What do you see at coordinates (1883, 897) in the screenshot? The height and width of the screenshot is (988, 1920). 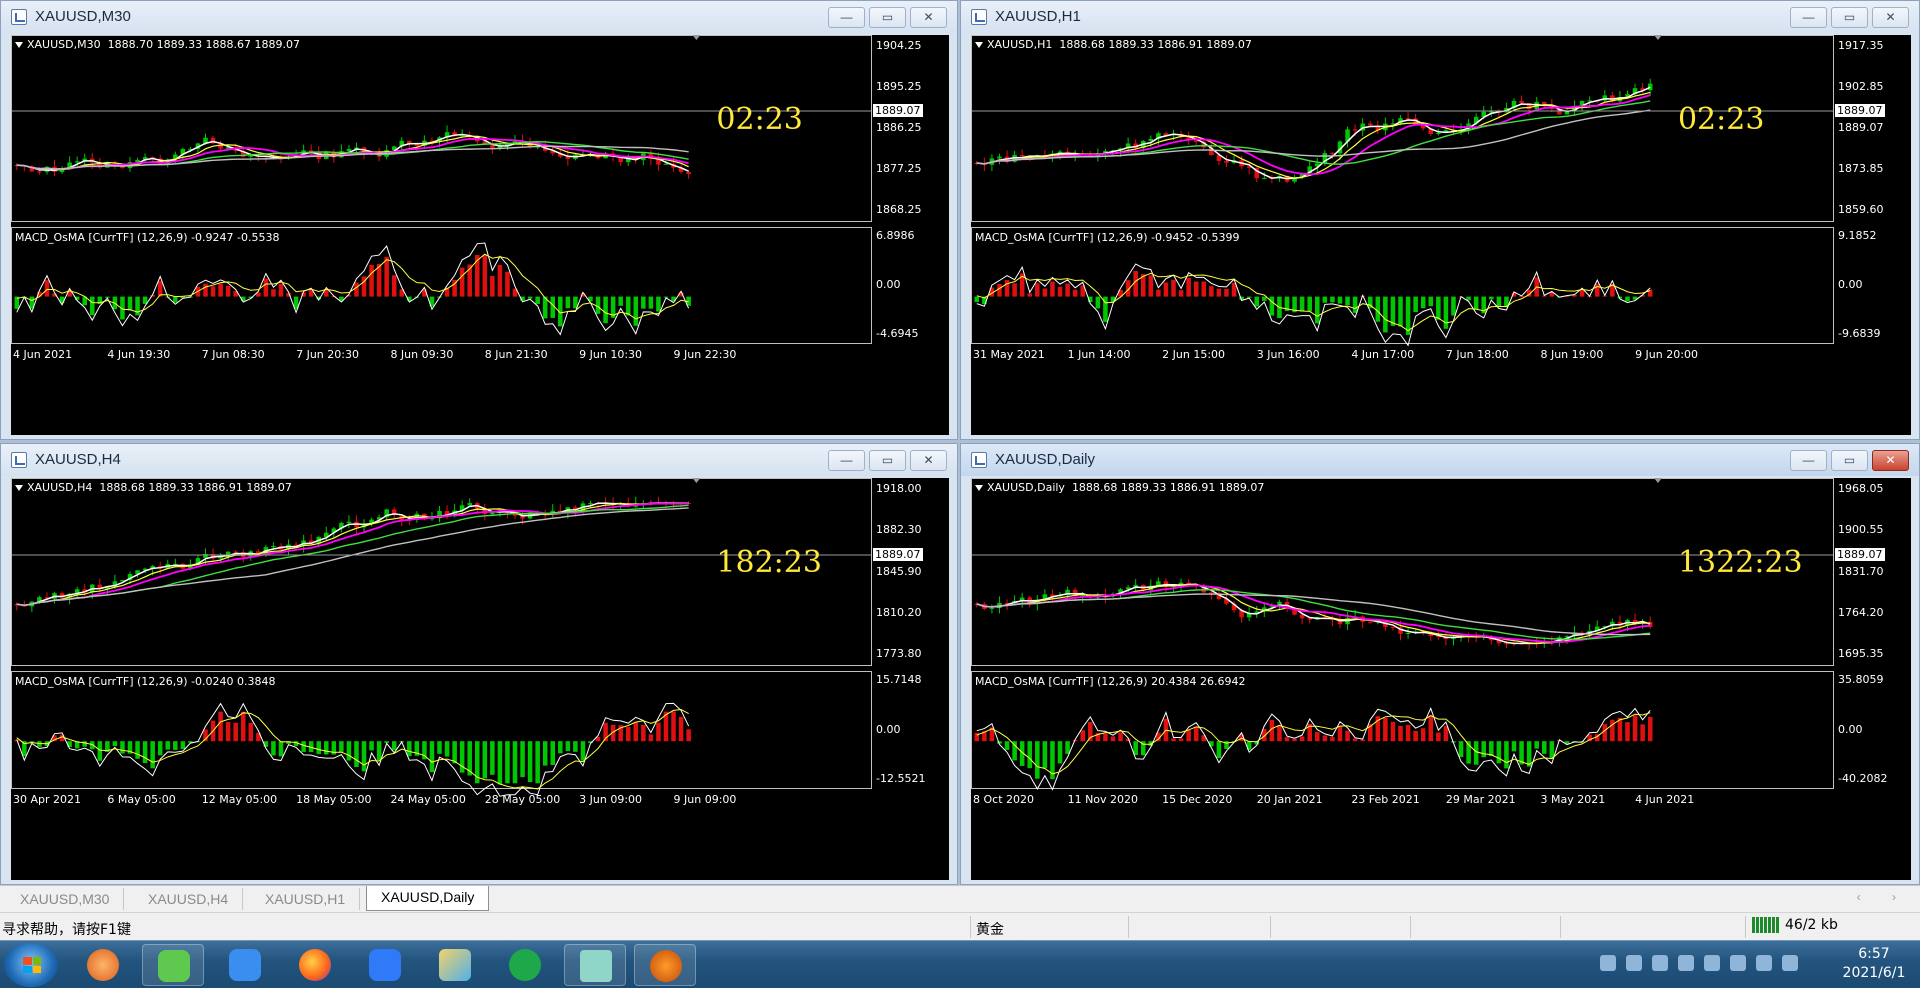 I see `tab-scroll-arrows: ‹ ›` at bounding box center [1883, 897].